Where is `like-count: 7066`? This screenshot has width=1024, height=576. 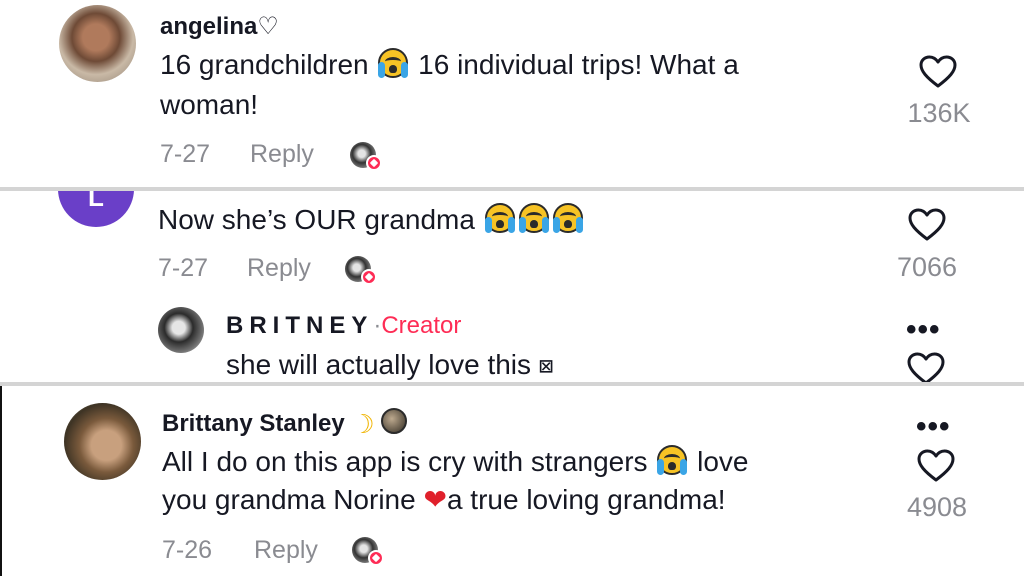 like-count: 7066 is located at coordinates (927, 267).